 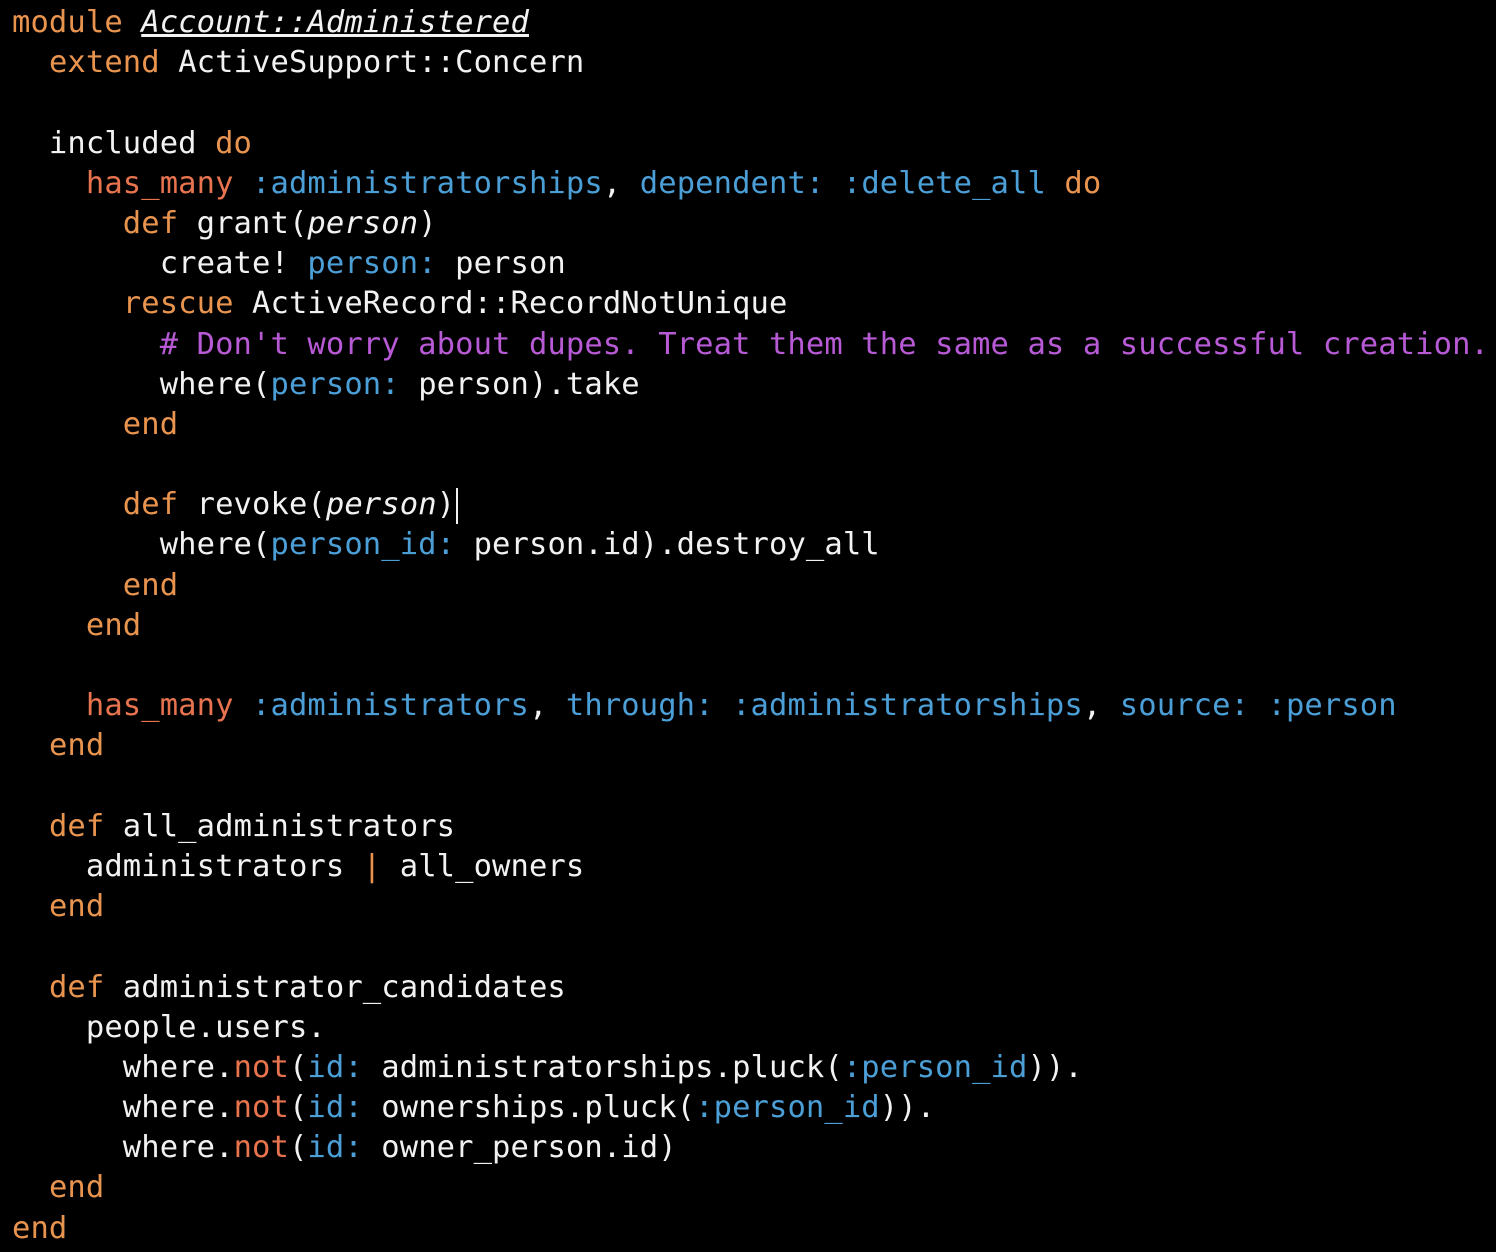 I want to click on code-token: module, so click(x=77, y=22).